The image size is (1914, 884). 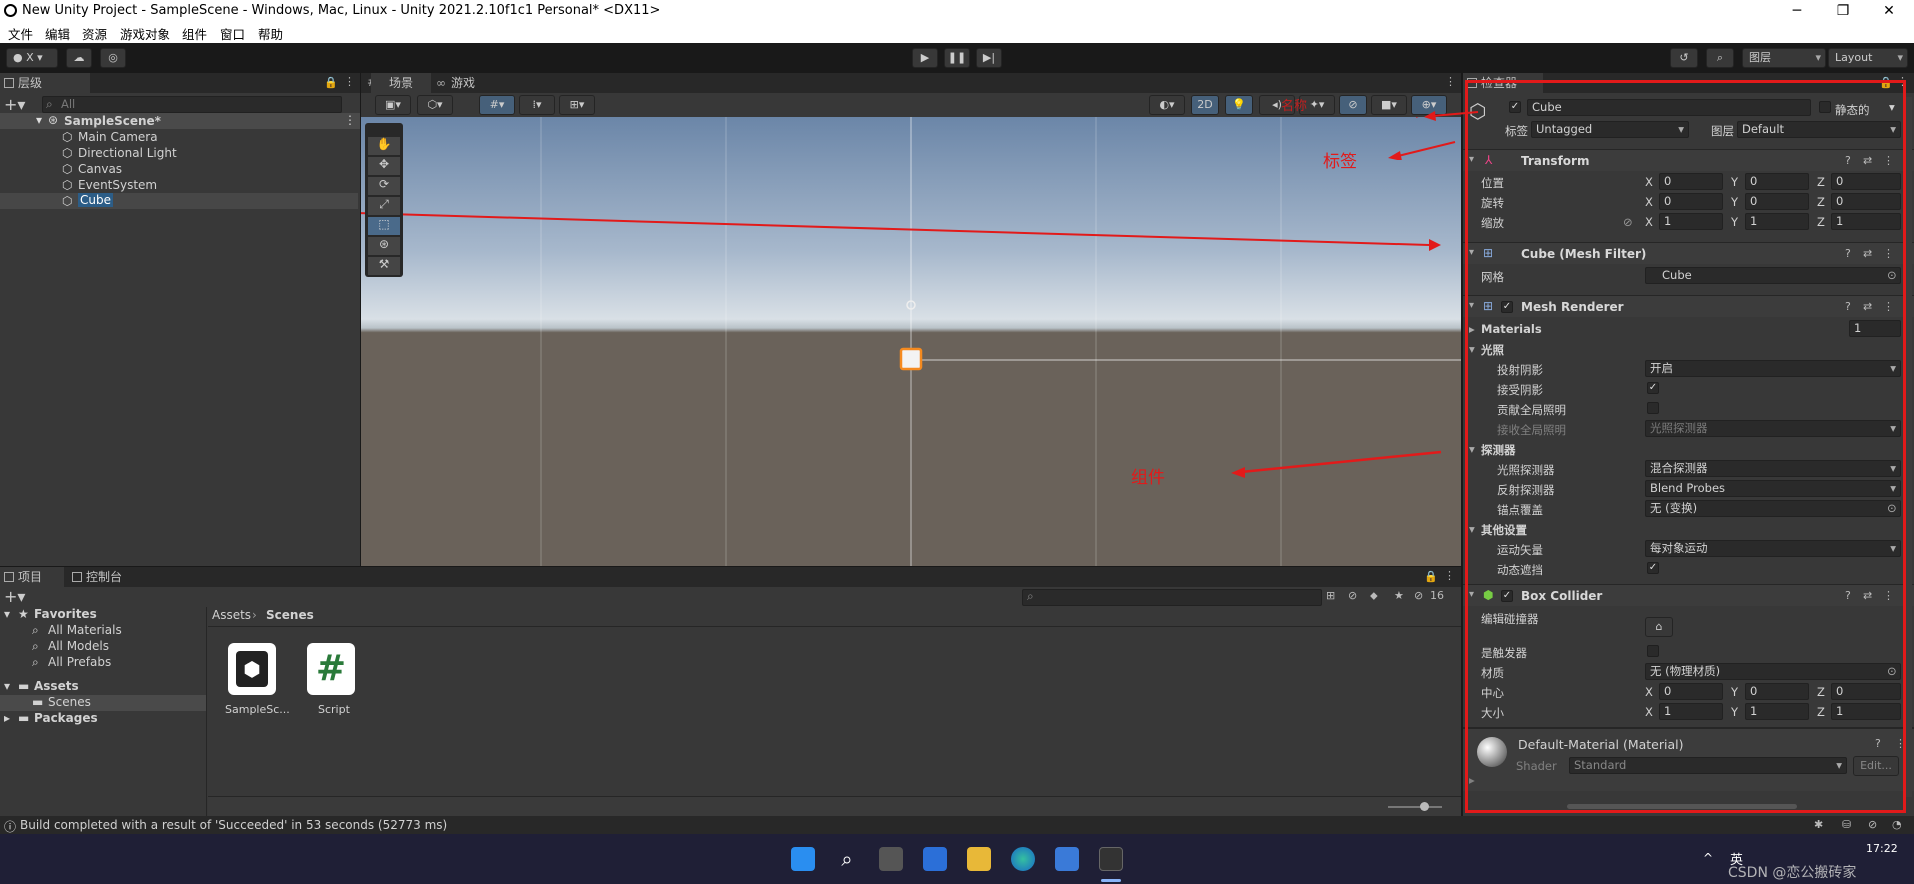 I want to click on menu-gameobject: 游戏对象, so click(x=145, y=33).